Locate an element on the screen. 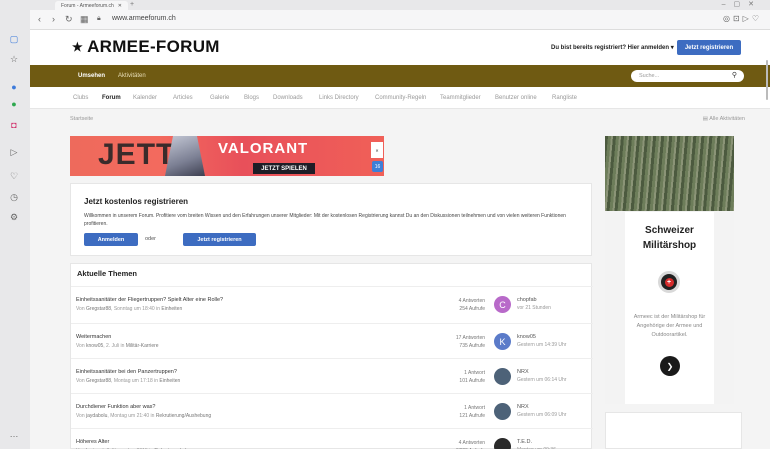 The height and width of the screenshot is (449, 770). topic-replies: 1 Antwort is located at coordinates (474, 373).